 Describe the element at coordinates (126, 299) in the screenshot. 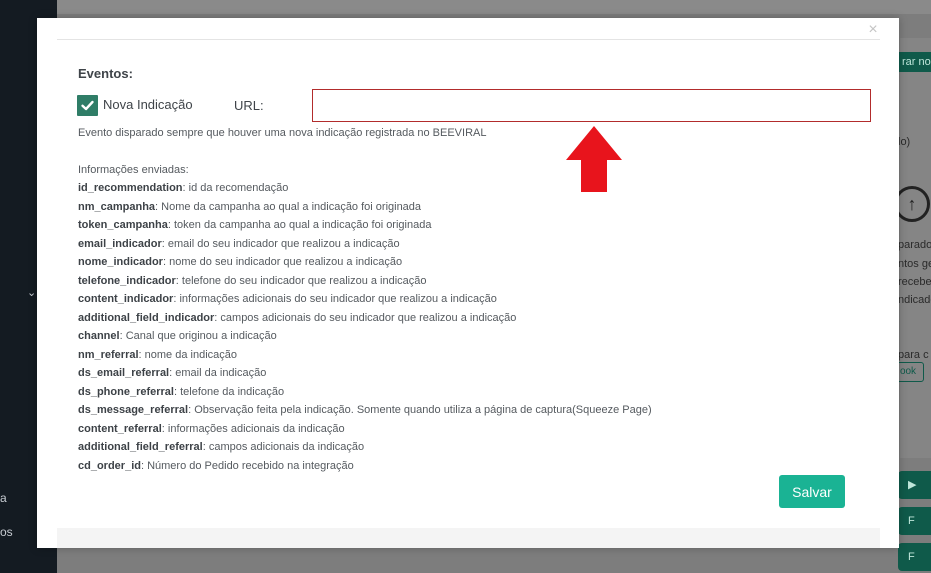

I see `field-key: content_indicador` at that location.